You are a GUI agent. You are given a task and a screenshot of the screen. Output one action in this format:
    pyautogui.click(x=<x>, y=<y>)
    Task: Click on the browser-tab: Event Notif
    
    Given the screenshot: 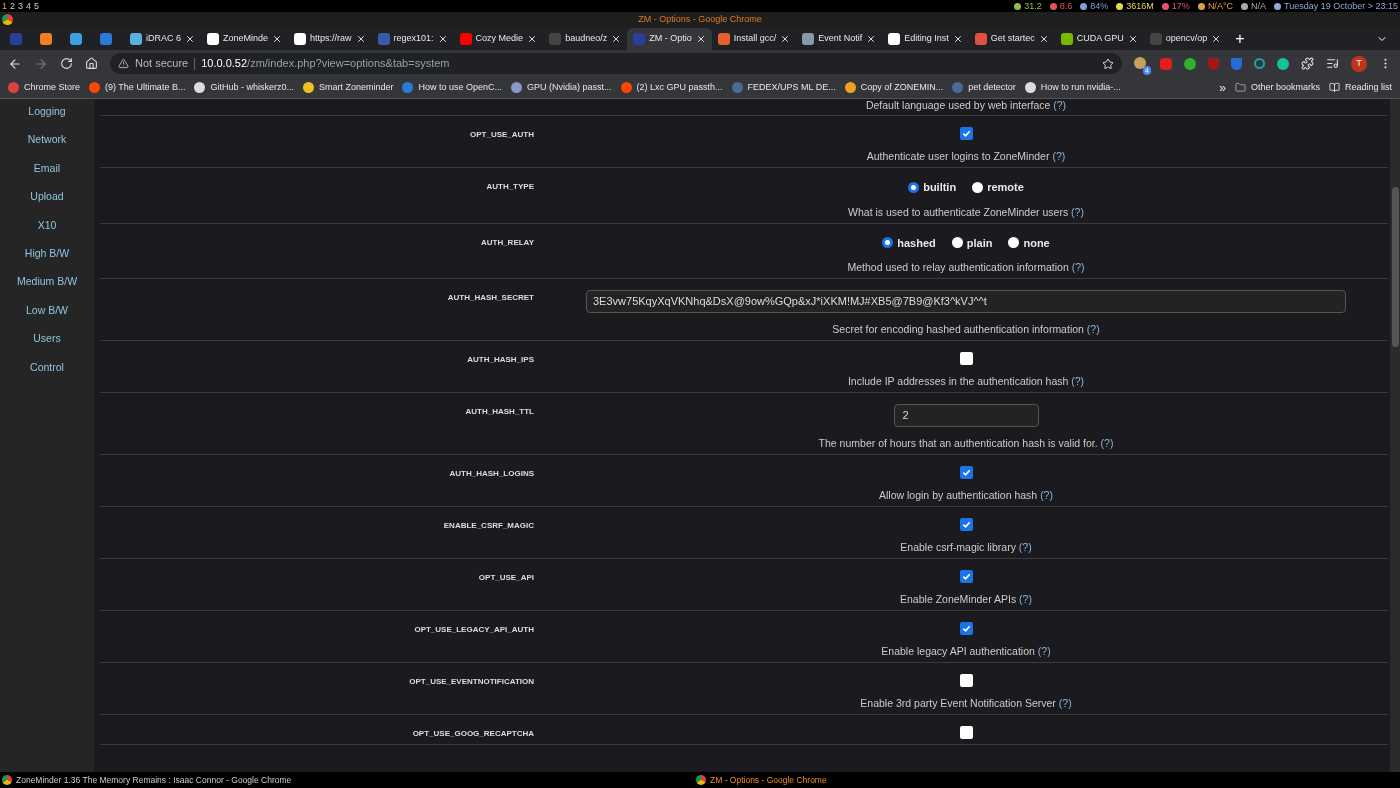 What is the action you would take?
    pyautogui.click(x=839, y=39)
    